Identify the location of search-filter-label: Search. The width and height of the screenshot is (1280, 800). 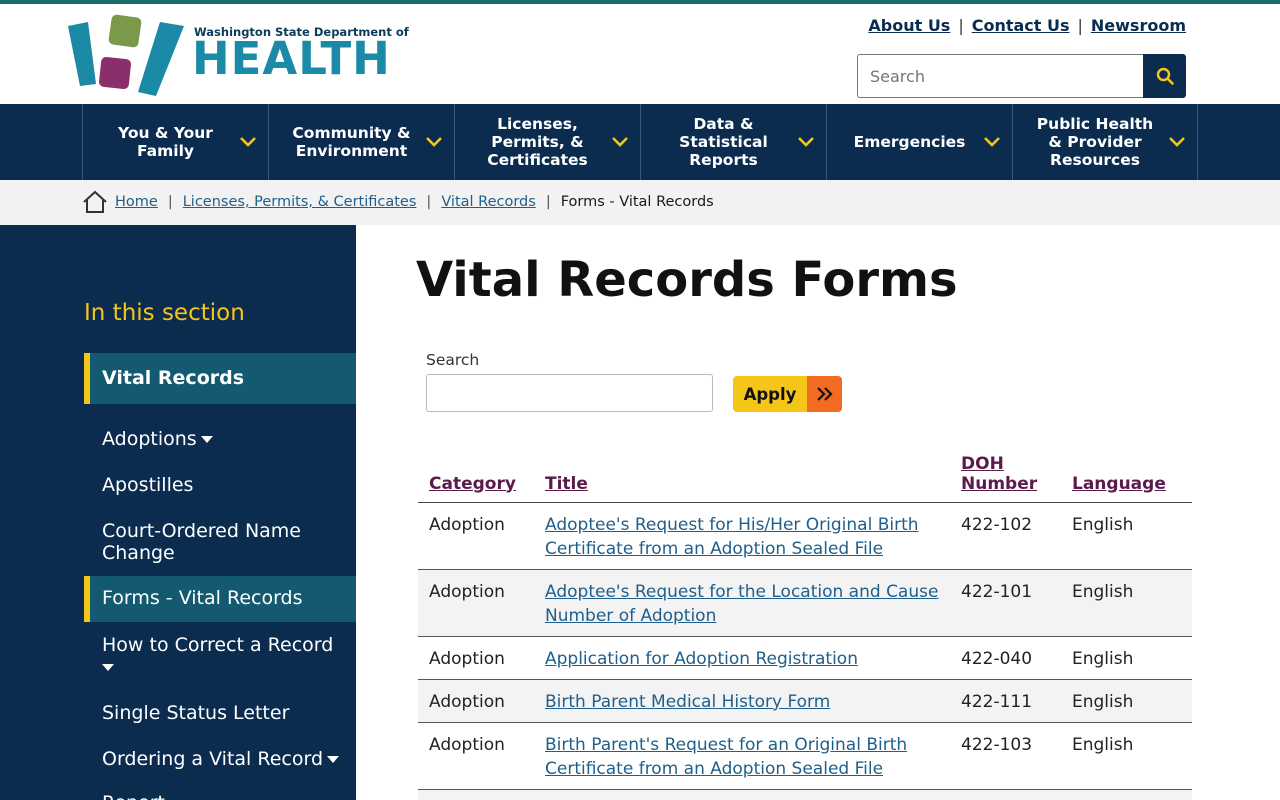
(453, 360).